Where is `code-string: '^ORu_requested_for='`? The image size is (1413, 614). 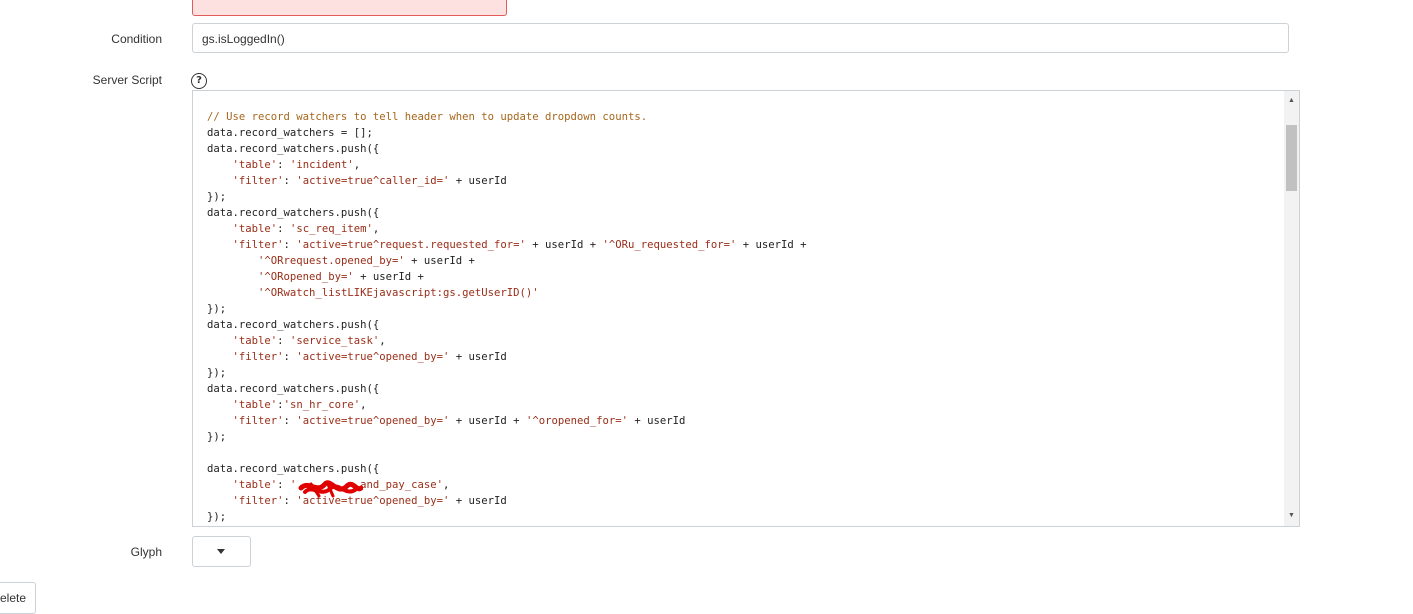
code-string: '^ORu_requested_for=' is located at coordinates (669, 245).